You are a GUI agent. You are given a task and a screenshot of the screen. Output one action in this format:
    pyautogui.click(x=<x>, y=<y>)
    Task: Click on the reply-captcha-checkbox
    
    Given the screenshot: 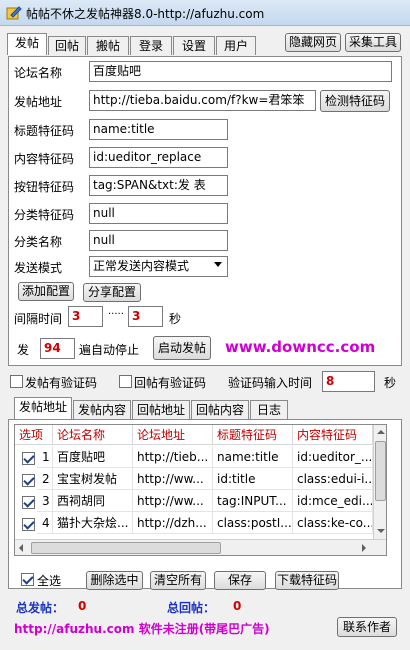 What is the action you would take?
    pyautogui.click(x=125, y=381)
    